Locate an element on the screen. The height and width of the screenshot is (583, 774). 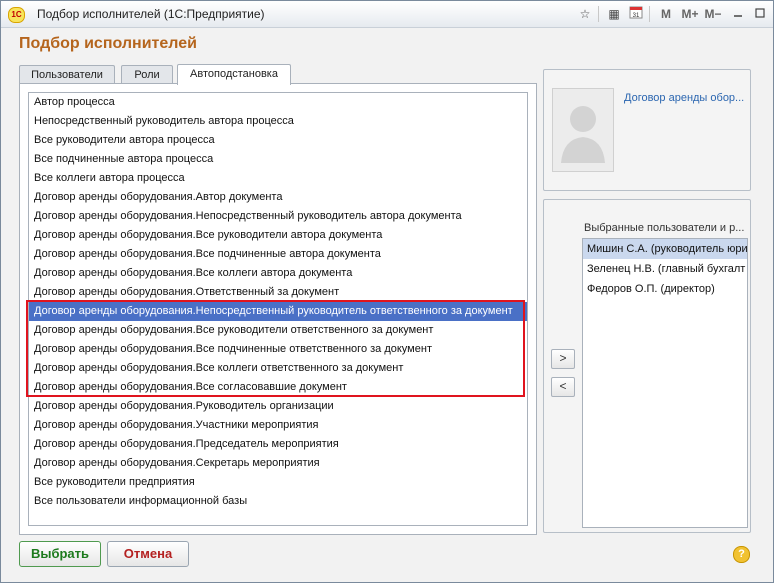
calendar-icon: 31 is located at coordinates (636, 14).